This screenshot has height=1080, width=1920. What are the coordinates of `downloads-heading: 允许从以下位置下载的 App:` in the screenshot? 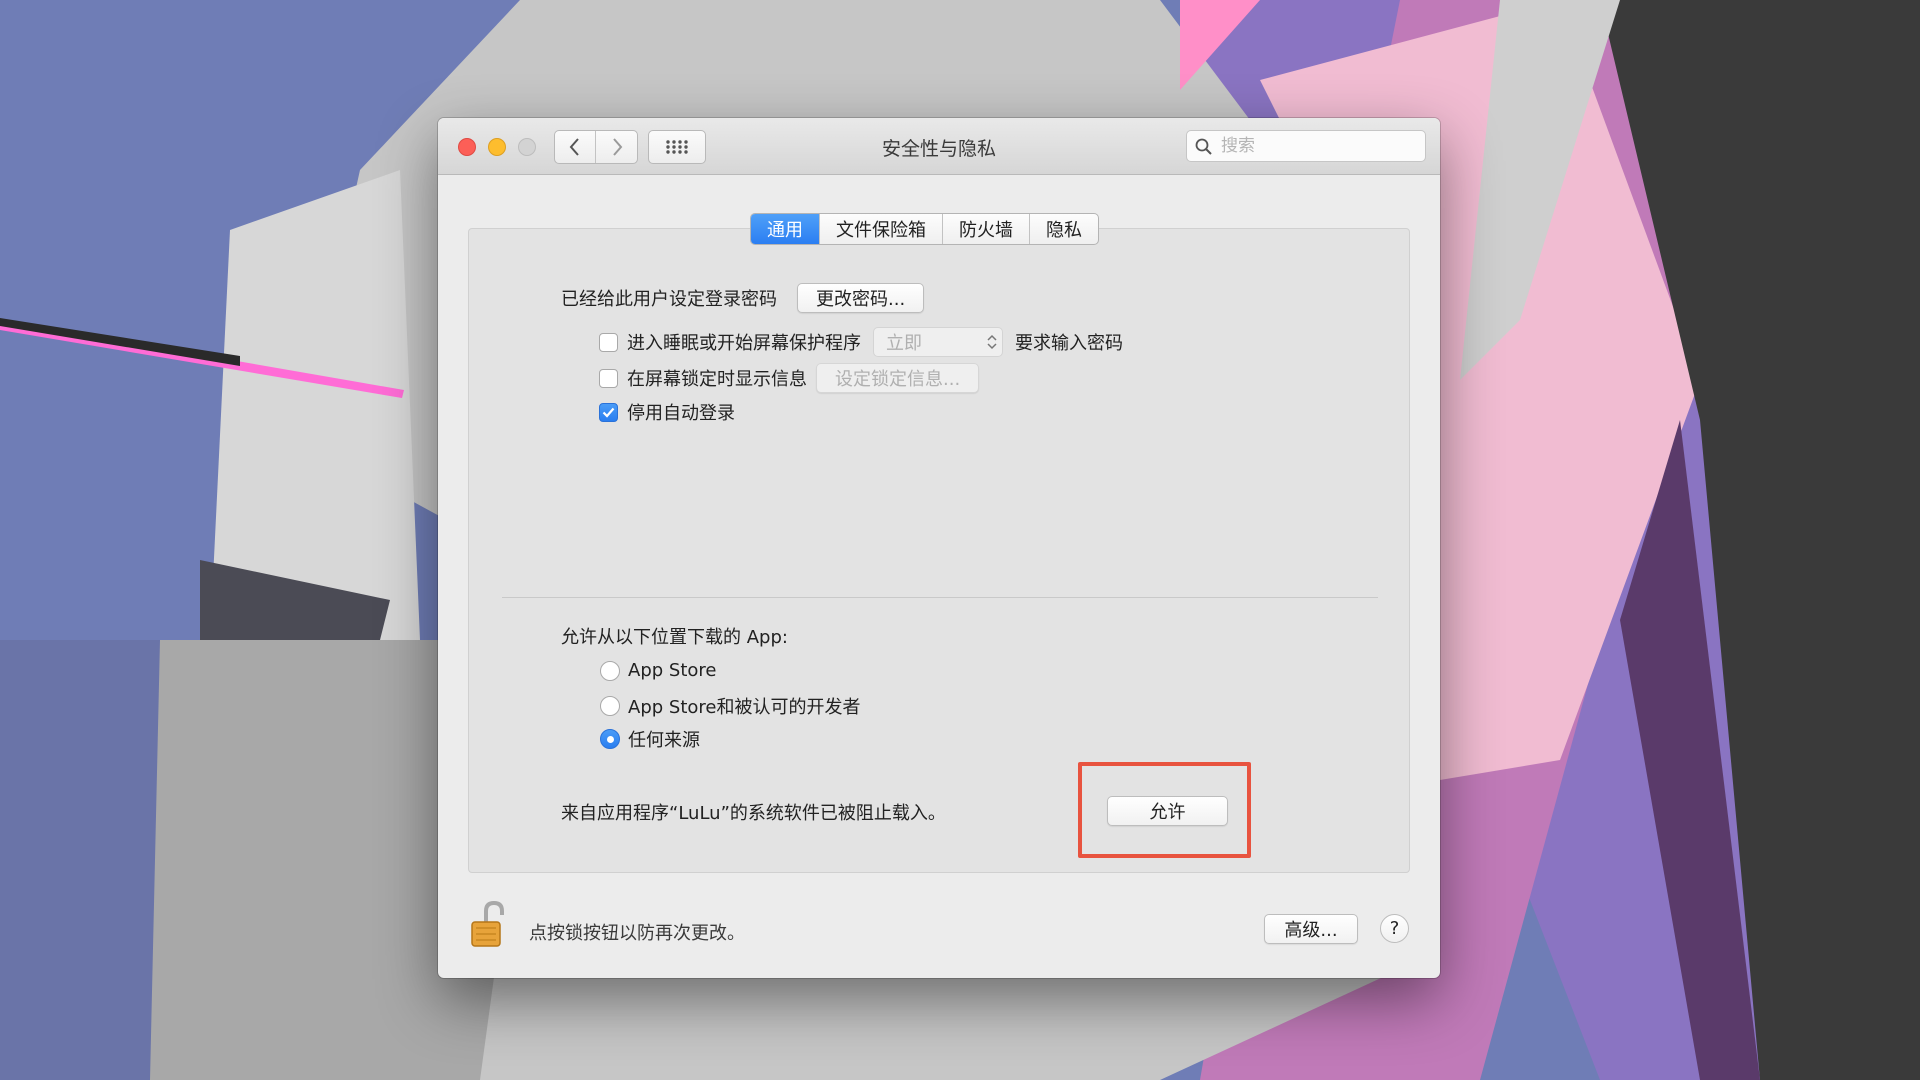 It's located at (674, 637).